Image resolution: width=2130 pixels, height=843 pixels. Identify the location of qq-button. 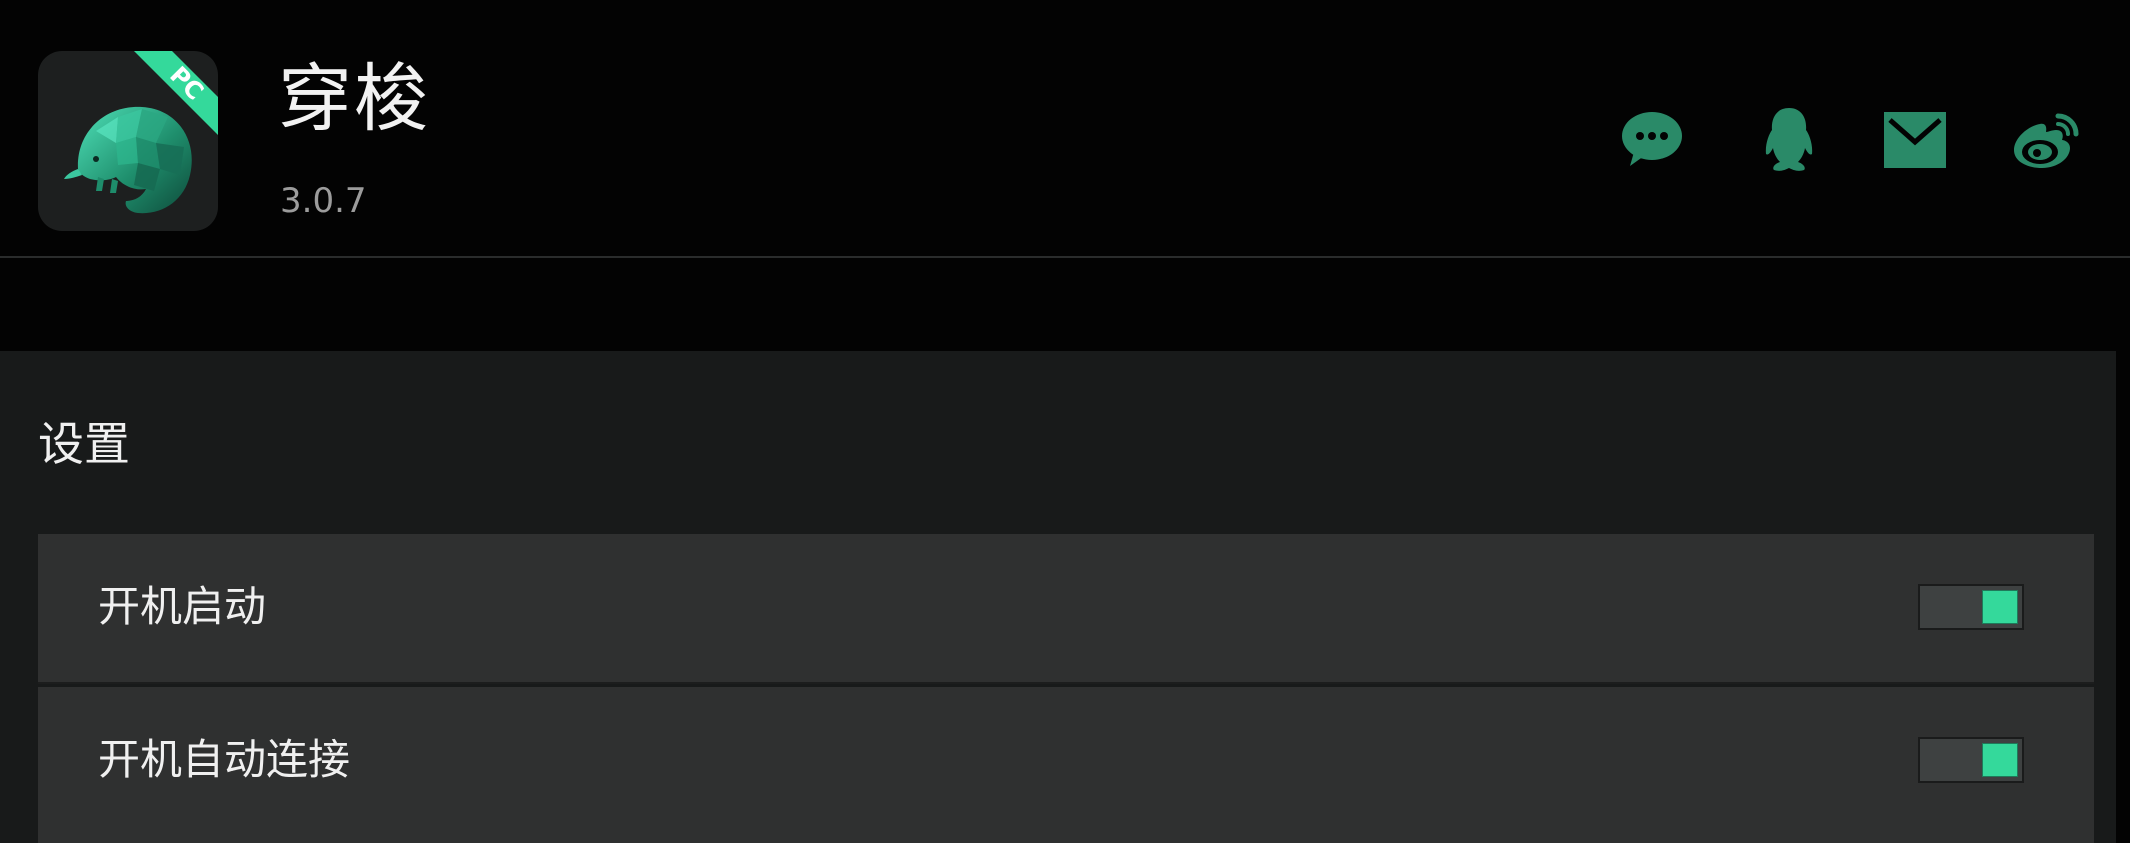
(1789, 139).